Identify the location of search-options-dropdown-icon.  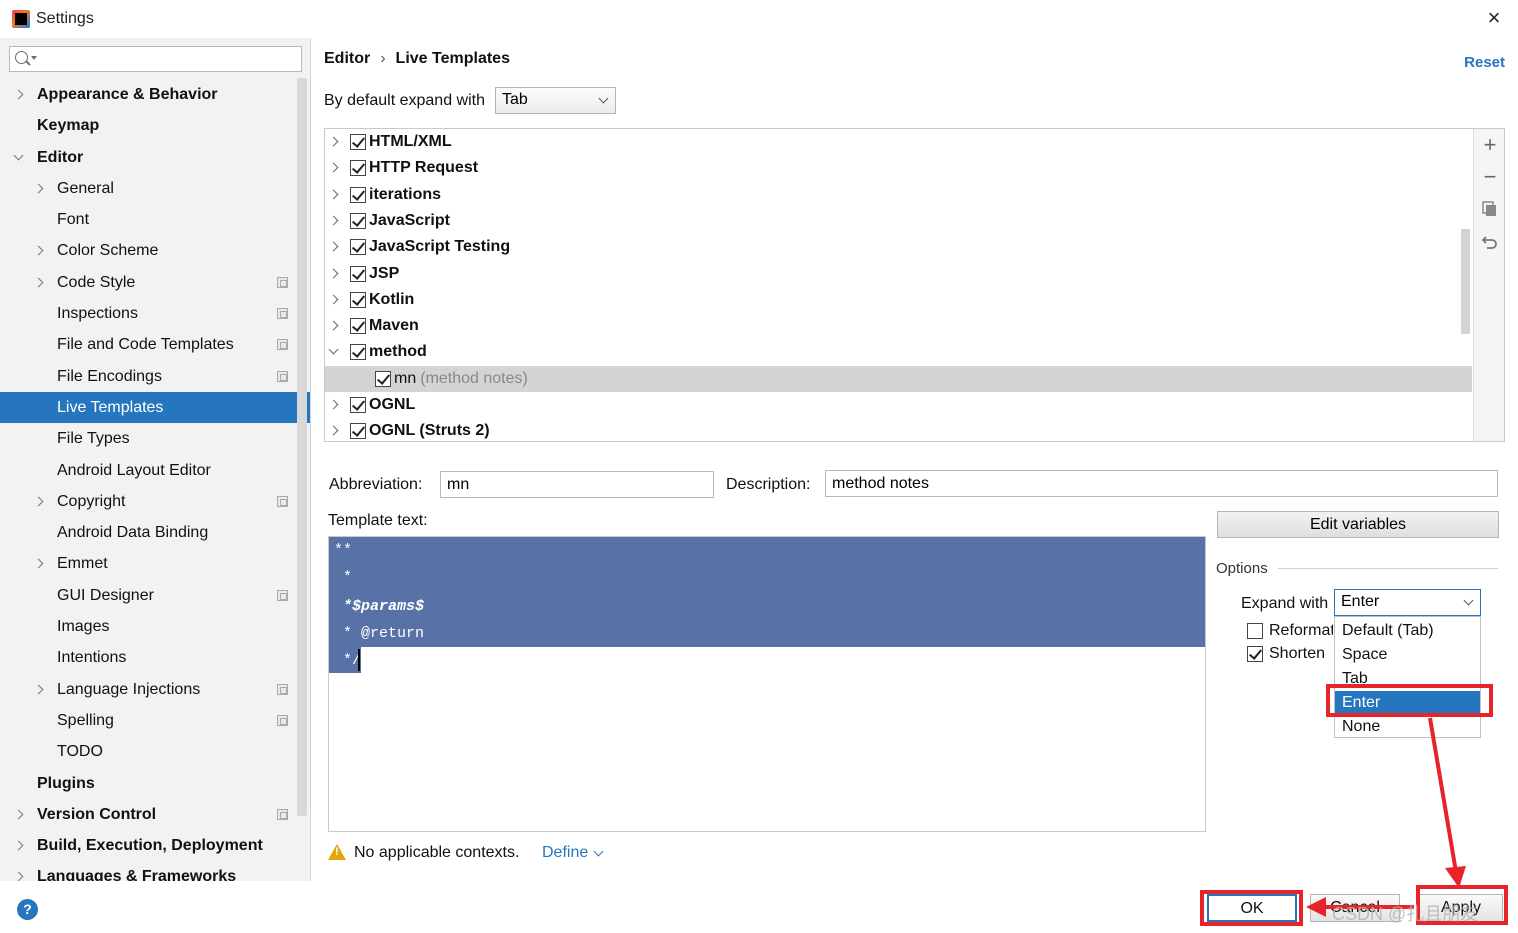
(34, 58).